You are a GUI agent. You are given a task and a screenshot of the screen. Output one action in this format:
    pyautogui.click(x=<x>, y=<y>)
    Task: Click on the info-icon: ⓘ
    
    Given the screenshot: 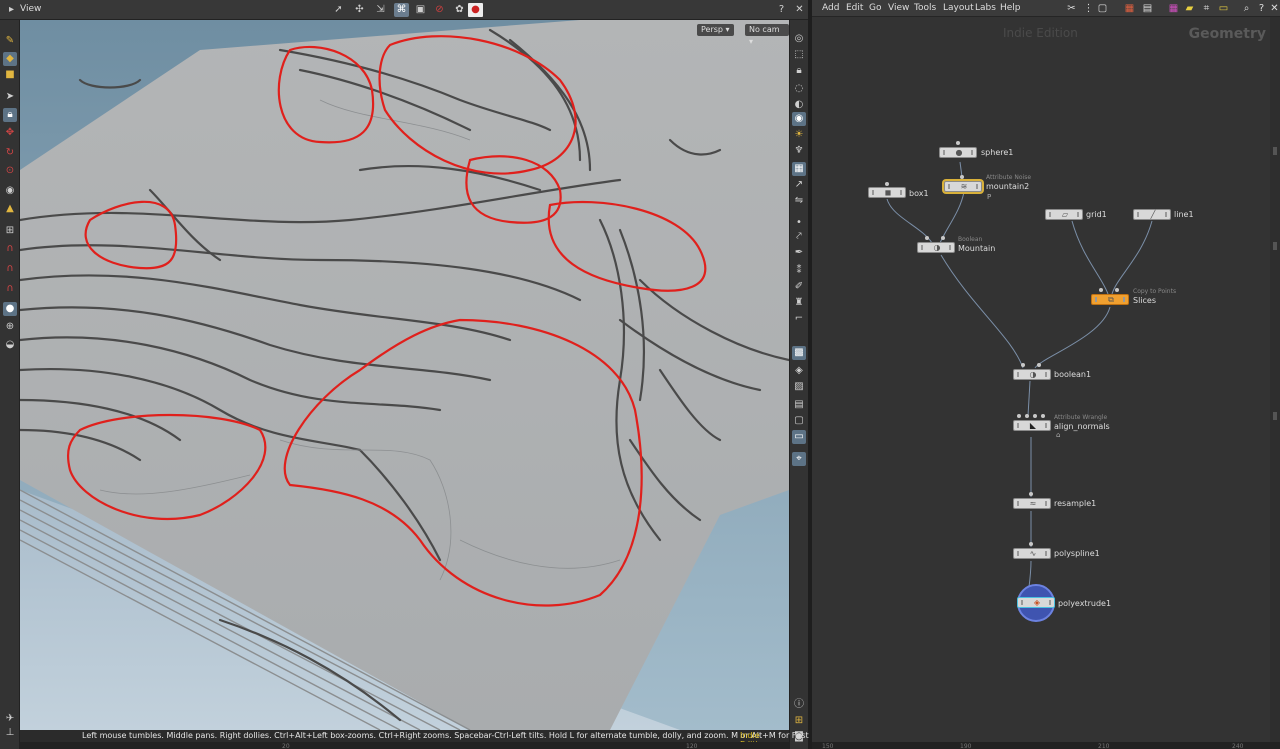 What is the action you would take?
    pyautogui.click(x=799, y=705)
    